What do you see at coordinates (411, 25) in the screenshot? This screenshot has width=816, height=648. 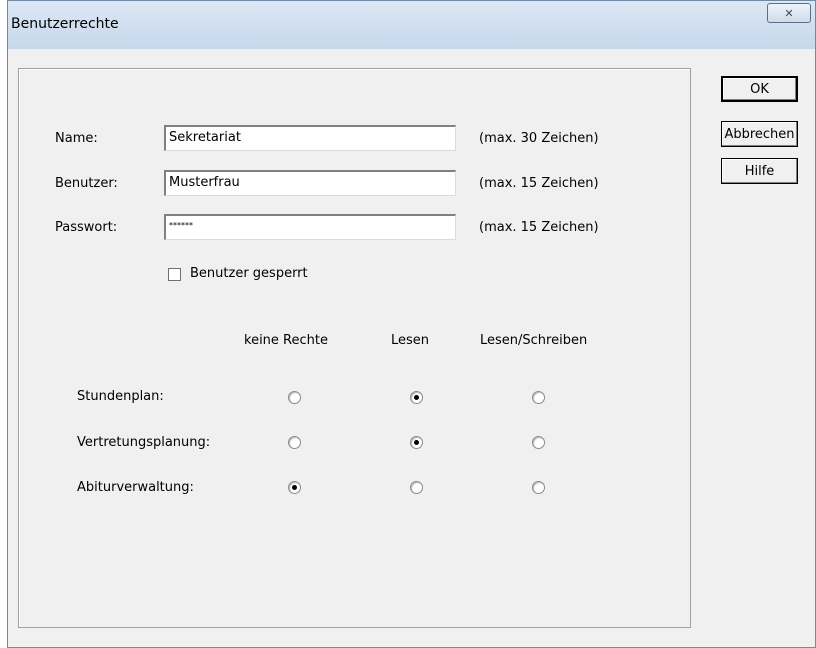 I see `title-bar: Benutzerrechte ✕` at bounding box center [411, 25].